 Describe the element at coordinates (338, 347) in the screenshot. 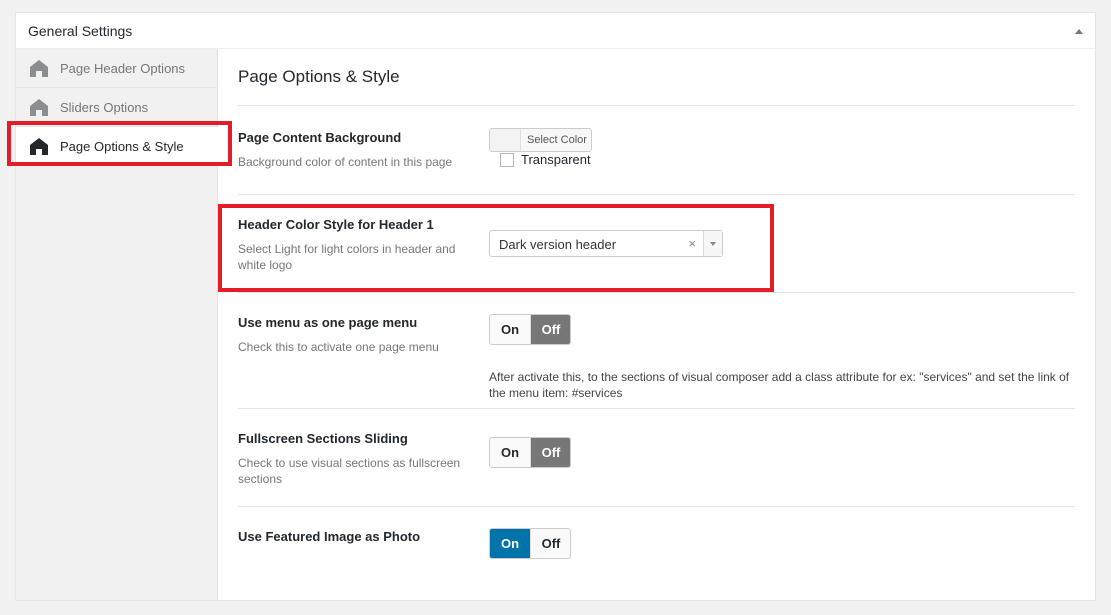

I see `one-page-menu-option-desc: Check this to activate one page menu` at that location.